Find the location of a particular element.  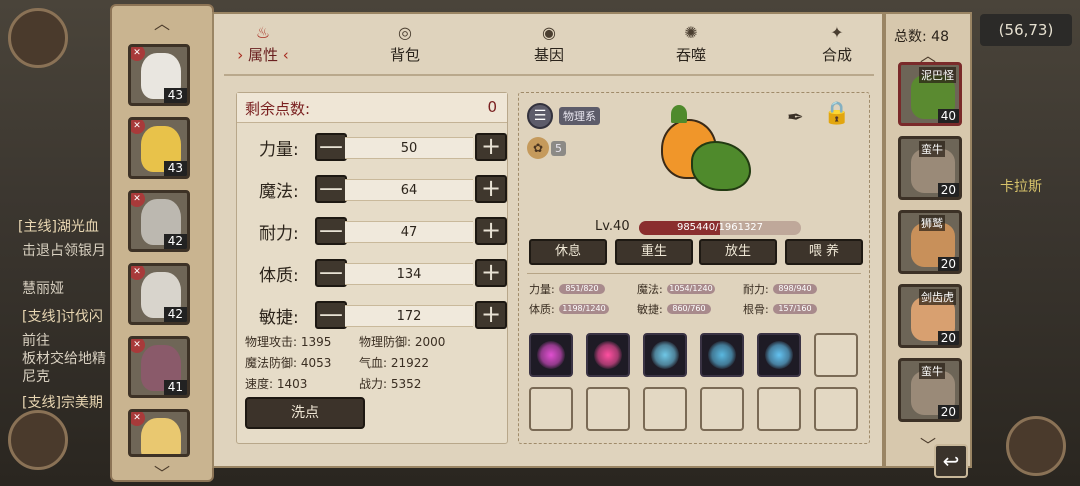

growth-label: 魔法: is located at coordinates (650, 289).